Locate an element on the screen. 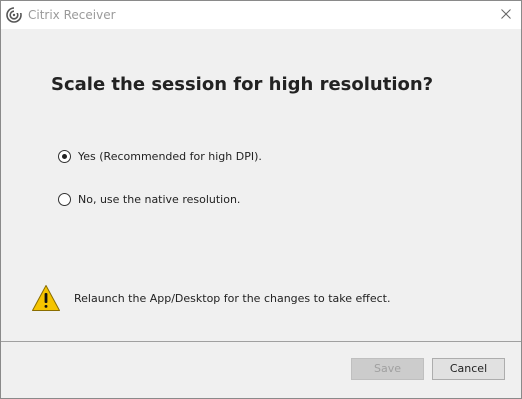 This screenshot has height=399, width=522. close-icon is located at coordinates (506, 14).